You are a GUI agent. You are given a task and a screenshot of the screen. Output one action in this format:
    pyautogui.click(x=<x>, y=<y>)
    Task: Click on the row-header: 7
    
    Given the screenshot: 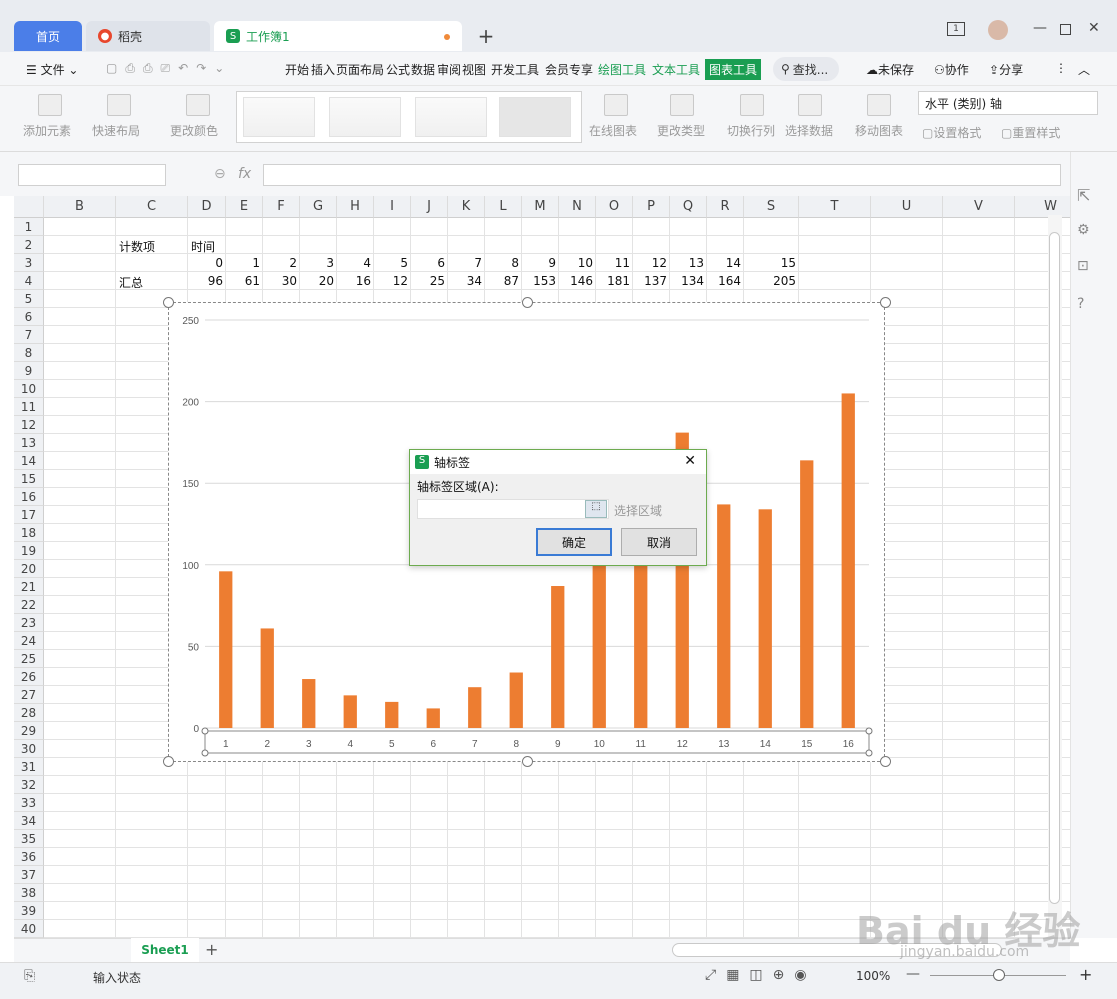 What is the action you would take?
    pyautogui.click(x=29, y=335)
    